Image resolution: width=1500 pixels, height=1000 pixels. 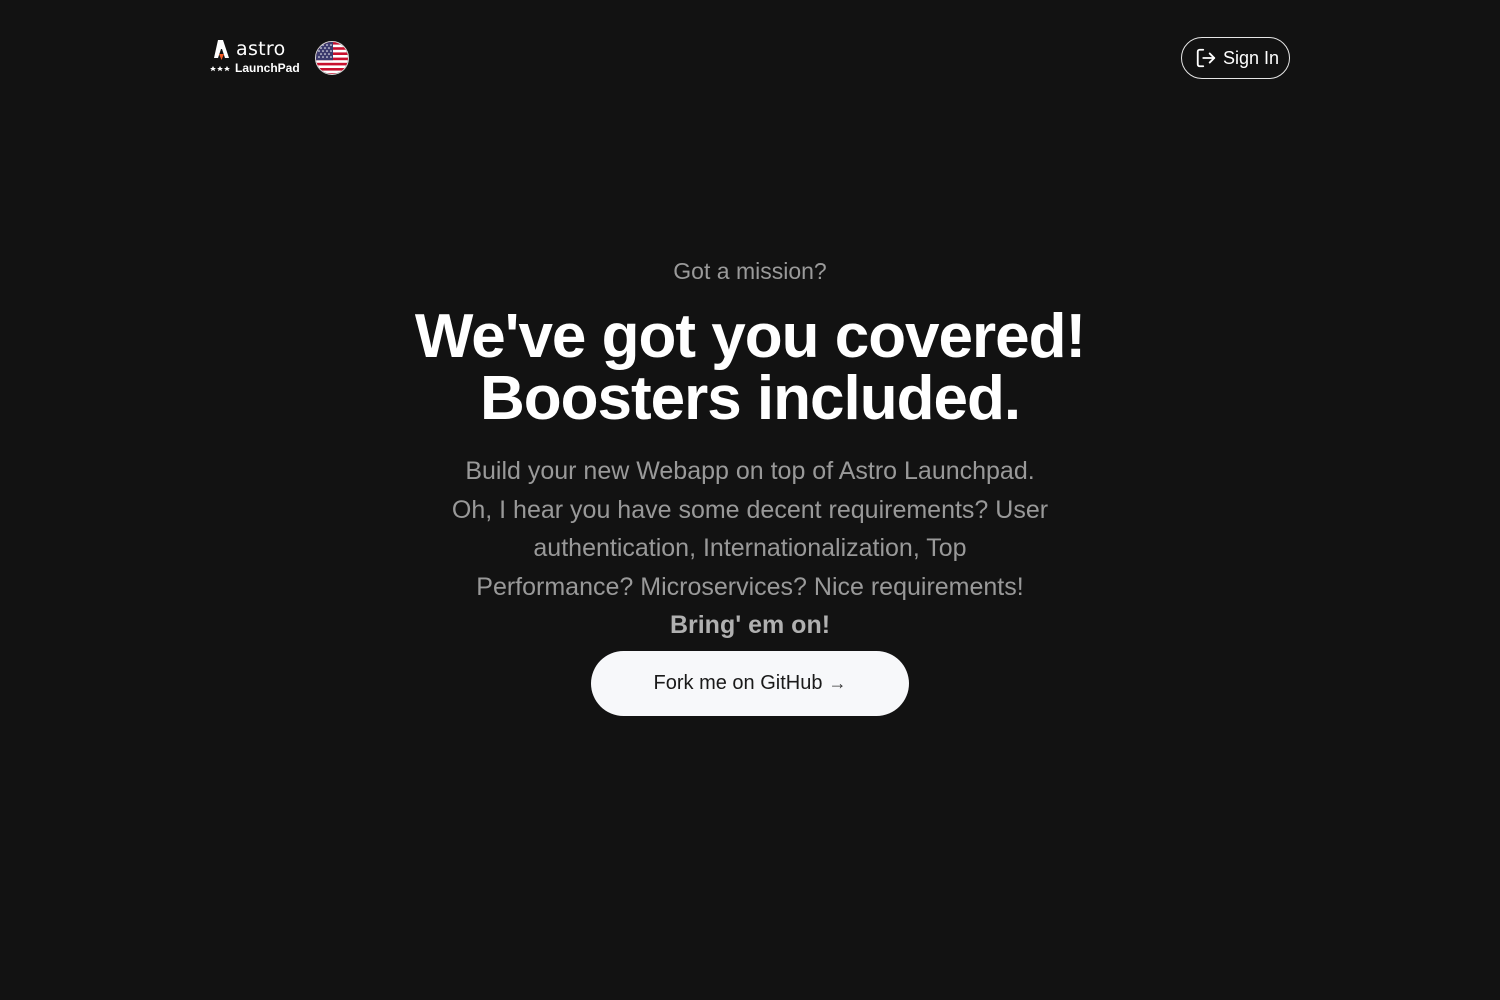 I want to click on sign-in-label: Sign In, so click(x=1251, y=57).